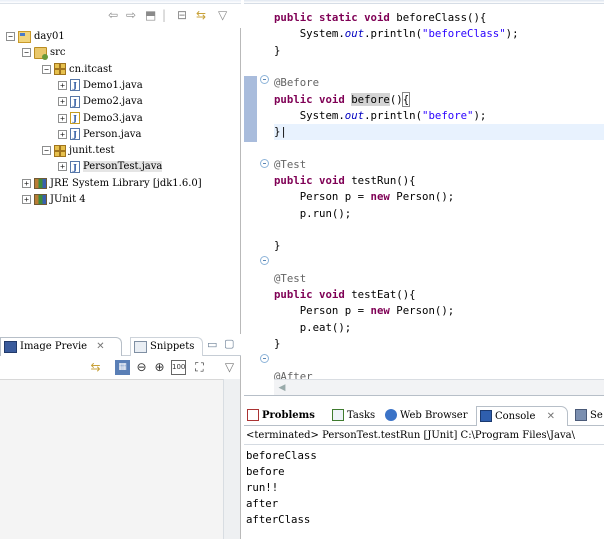  What do you see at coordinates (35, 37) in the screenshot?
I see `tree-item: − day01` at bounding box center [35, 37].